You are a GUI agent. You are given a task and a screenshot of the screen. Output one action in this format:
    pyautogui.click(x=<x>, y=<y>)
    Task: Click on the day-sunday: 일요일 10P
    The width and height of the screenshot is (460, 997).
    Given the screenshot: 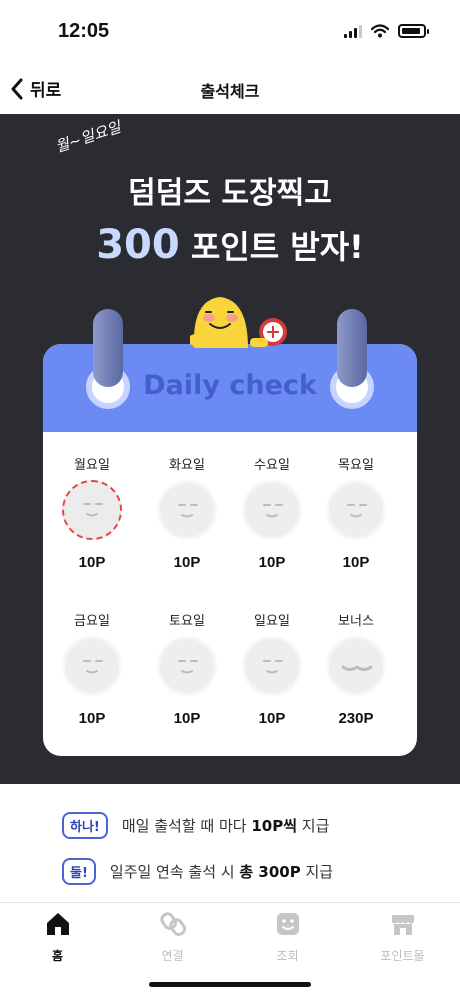 What is the action you would take?
    pyautogui.click(x=272, y=668)
    